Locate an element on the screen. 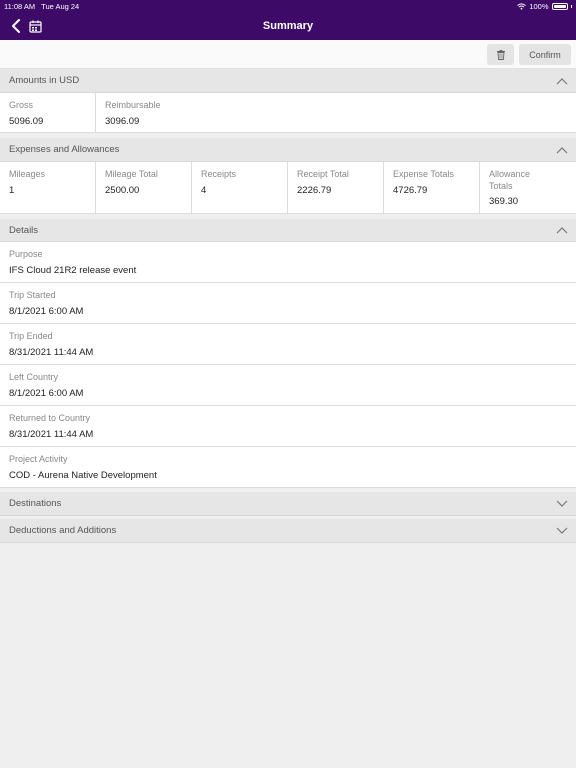 The image size is (576, 768). detail-label: Left Country is located at coordinates (34, 377).